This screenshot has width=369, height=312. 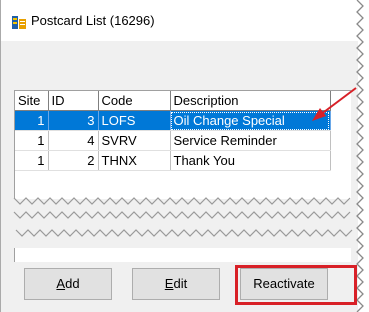 I want to click on table-row: 1 4 SVRV Service Reminder, so click(x=173, y=140).